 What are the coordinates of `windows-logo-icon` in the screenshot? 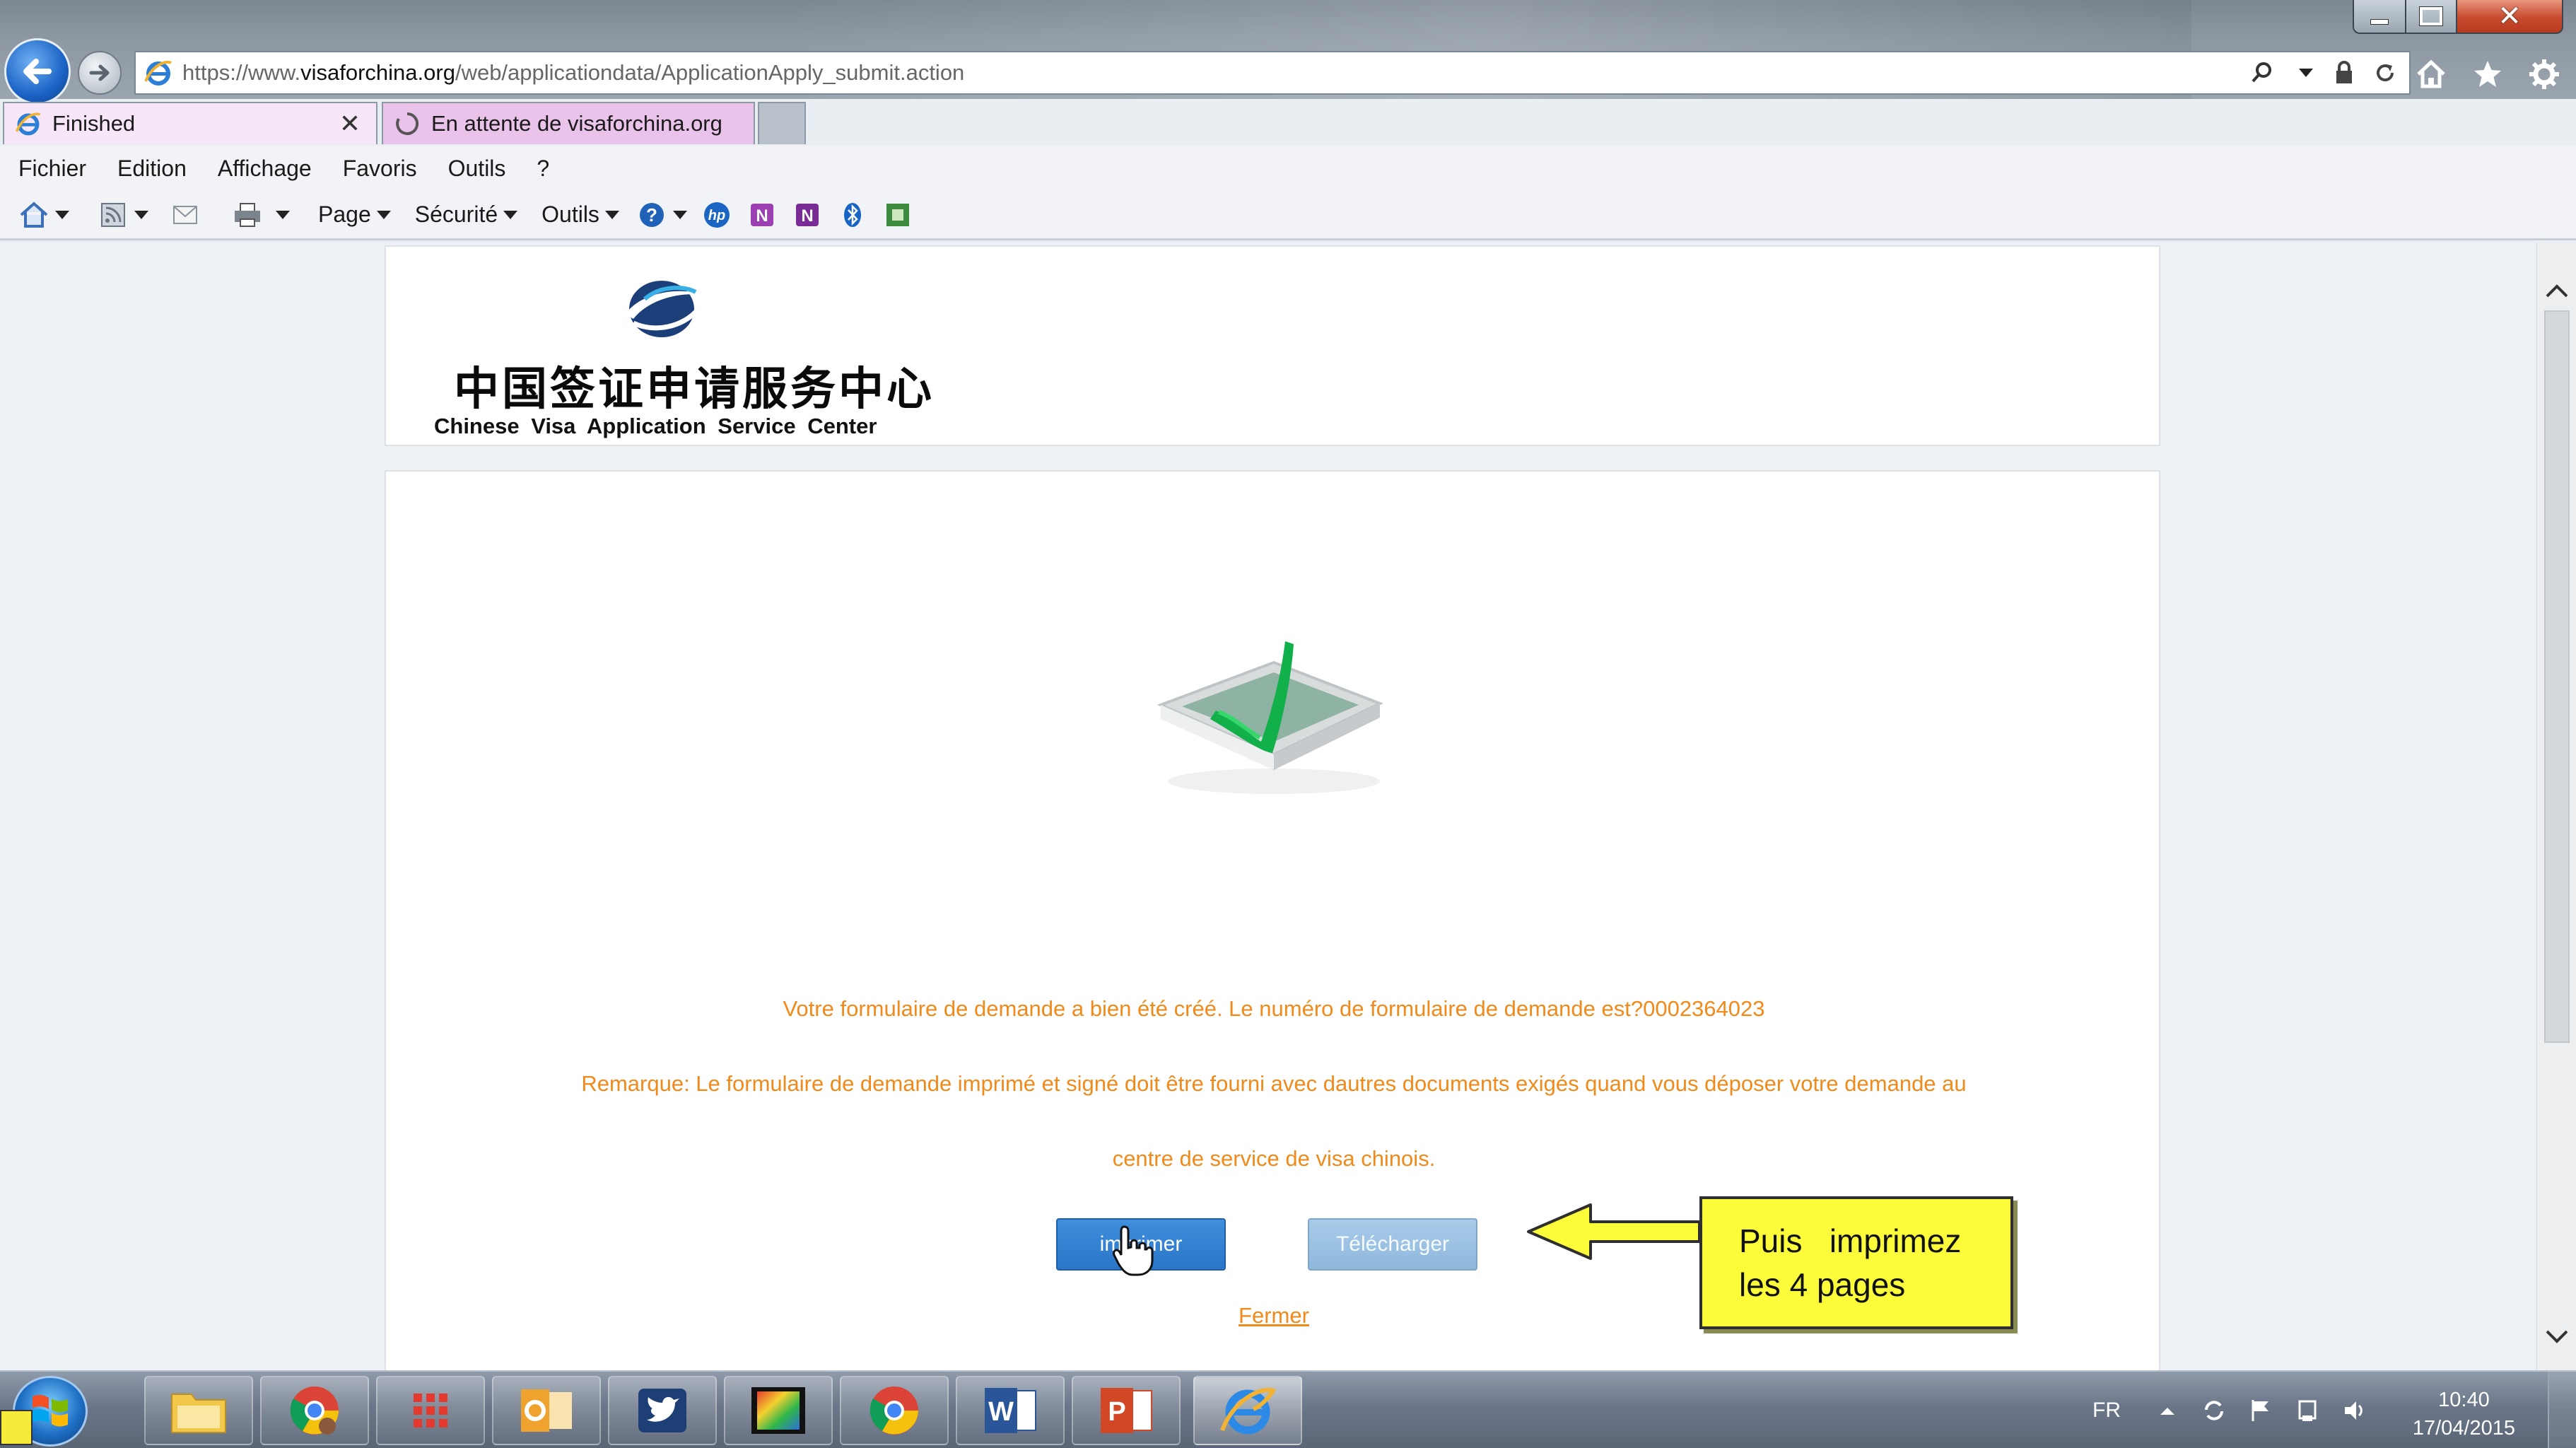 It's located at (51, 1410).